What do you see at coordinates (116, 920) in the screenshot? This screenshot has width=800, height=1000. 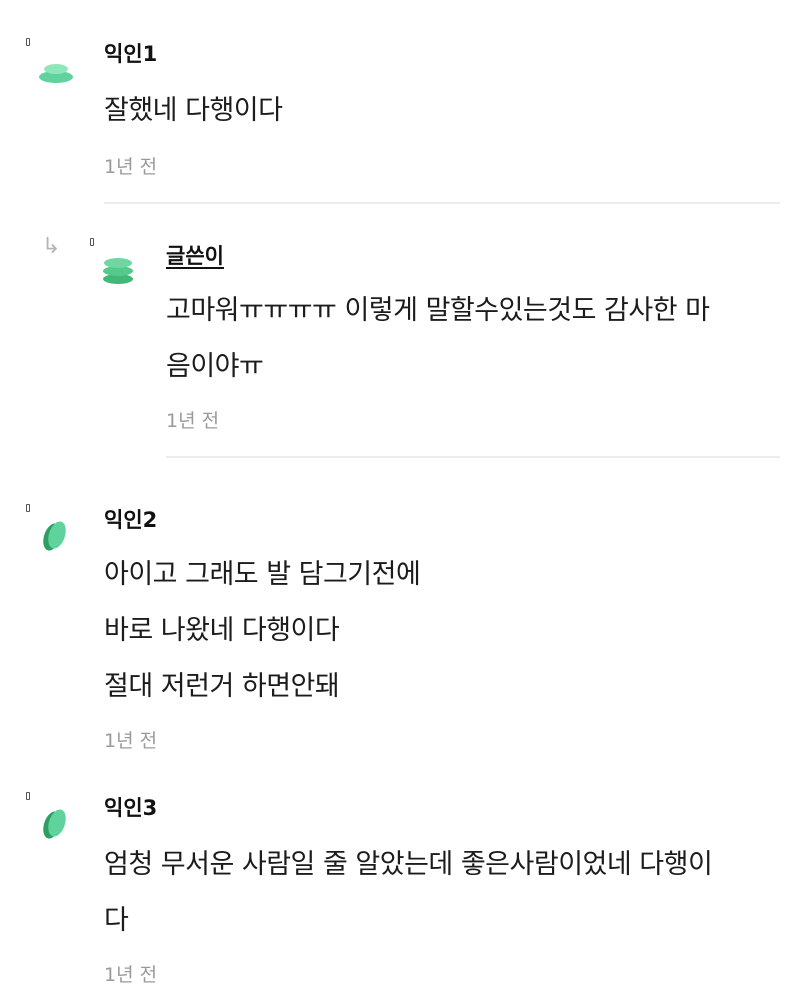 I see `comment-text-line: 다` at bounding box center [116, 920].